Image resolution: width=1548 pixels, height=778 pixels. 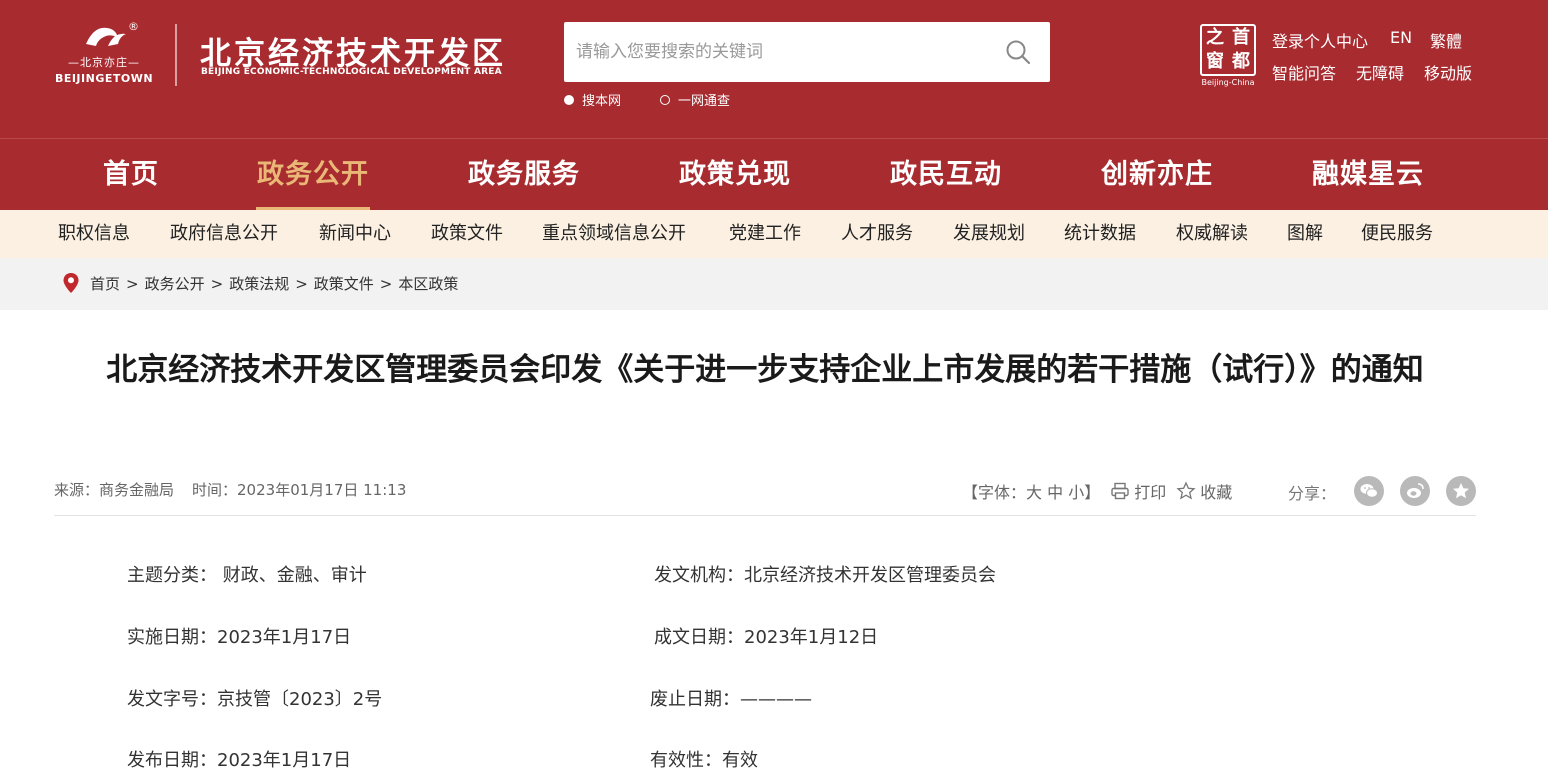 I want to click on capital-char: 都, so click(x=1241, y=61).